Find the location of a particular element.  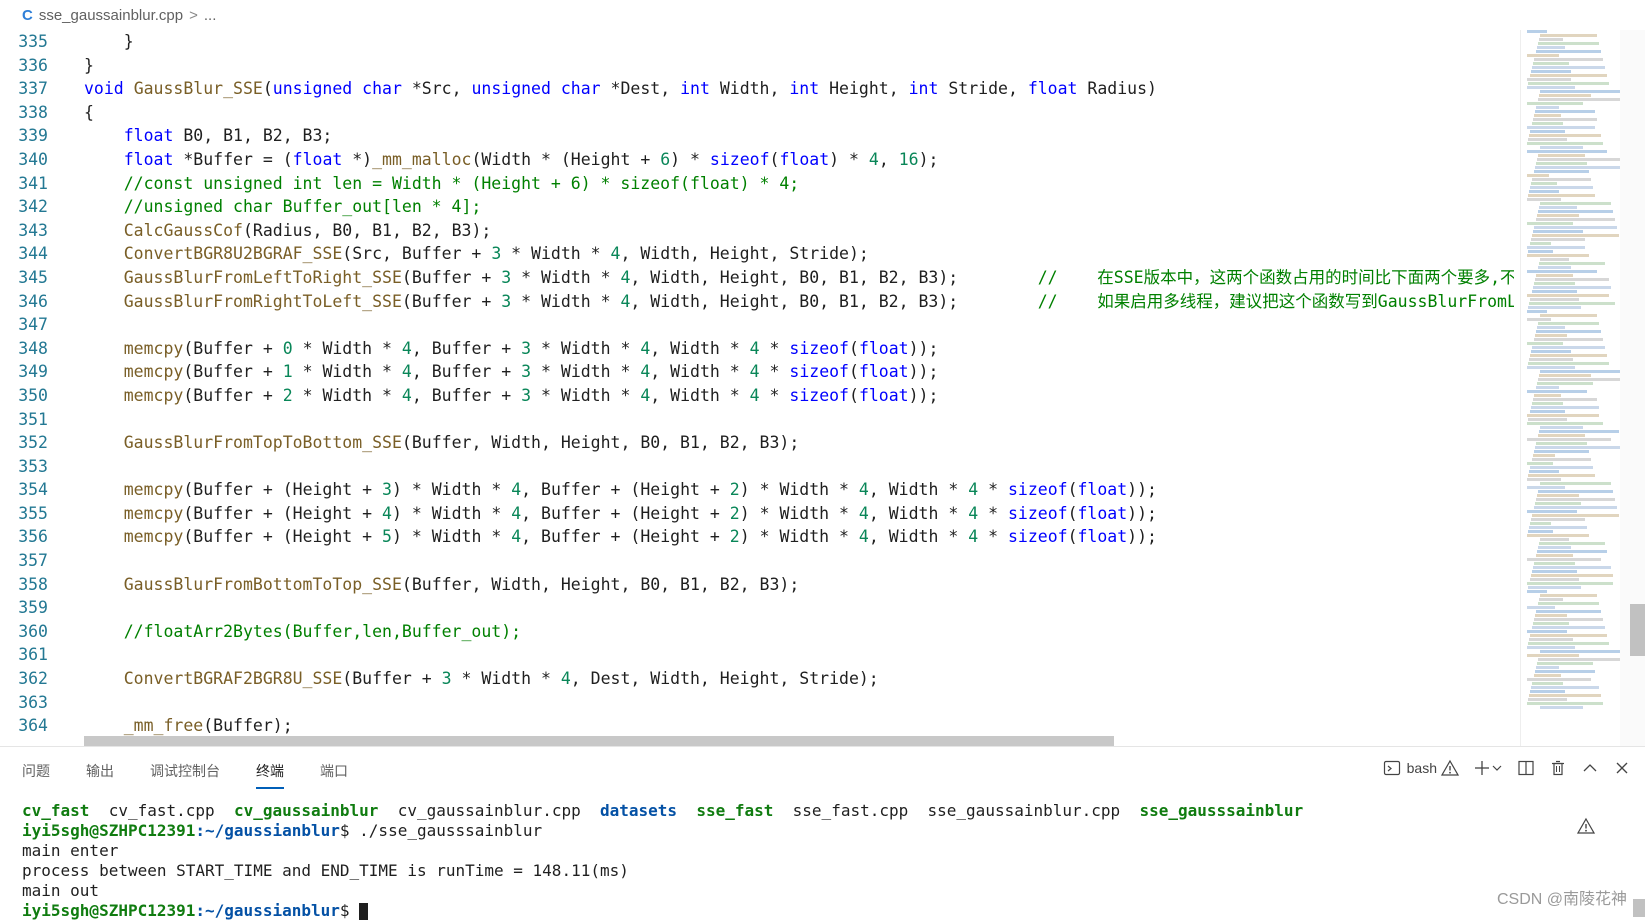

code-token: 2 is located at coordinates (734, 513).